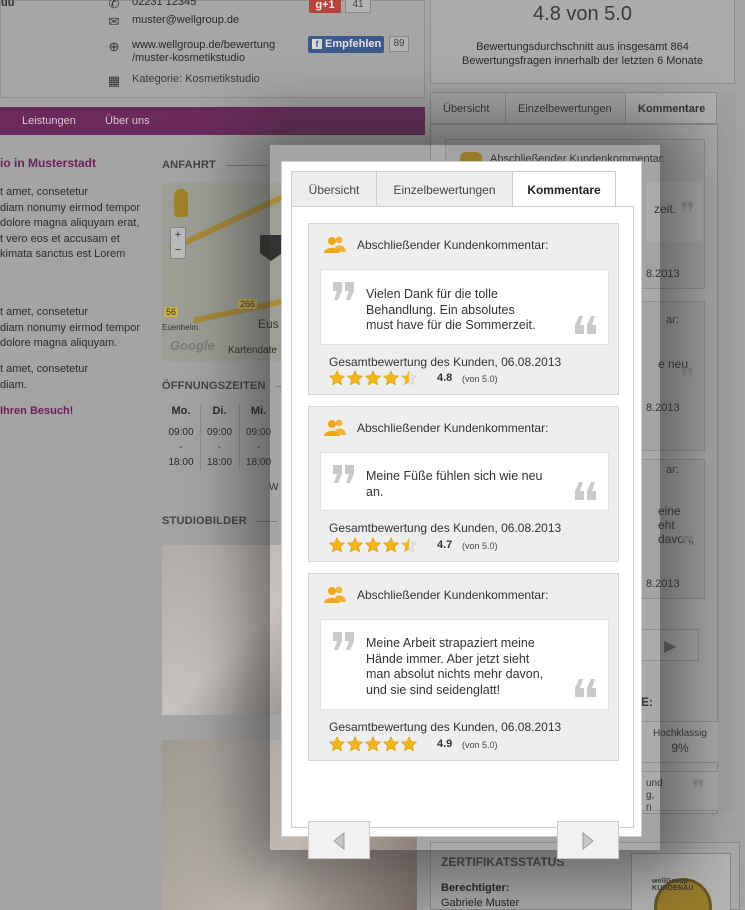 The image size is (745, 910). I want to click on body-line: dolore magna aliquyam., so click(59, 343).